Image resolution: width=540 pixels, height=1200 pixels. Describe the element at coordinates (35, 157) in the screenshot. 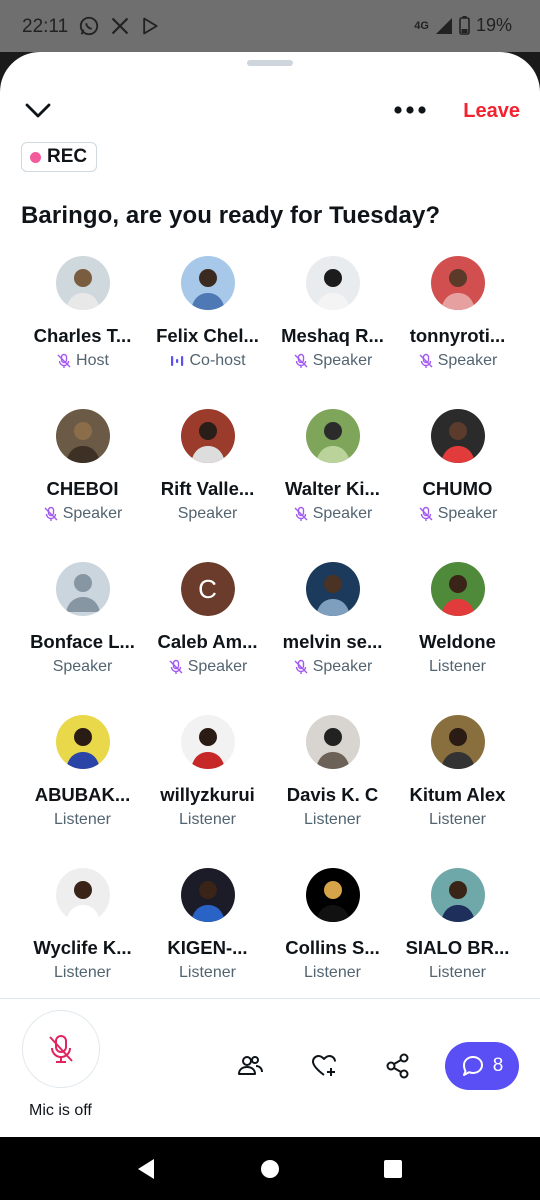

I see `rec-dot` at that location.